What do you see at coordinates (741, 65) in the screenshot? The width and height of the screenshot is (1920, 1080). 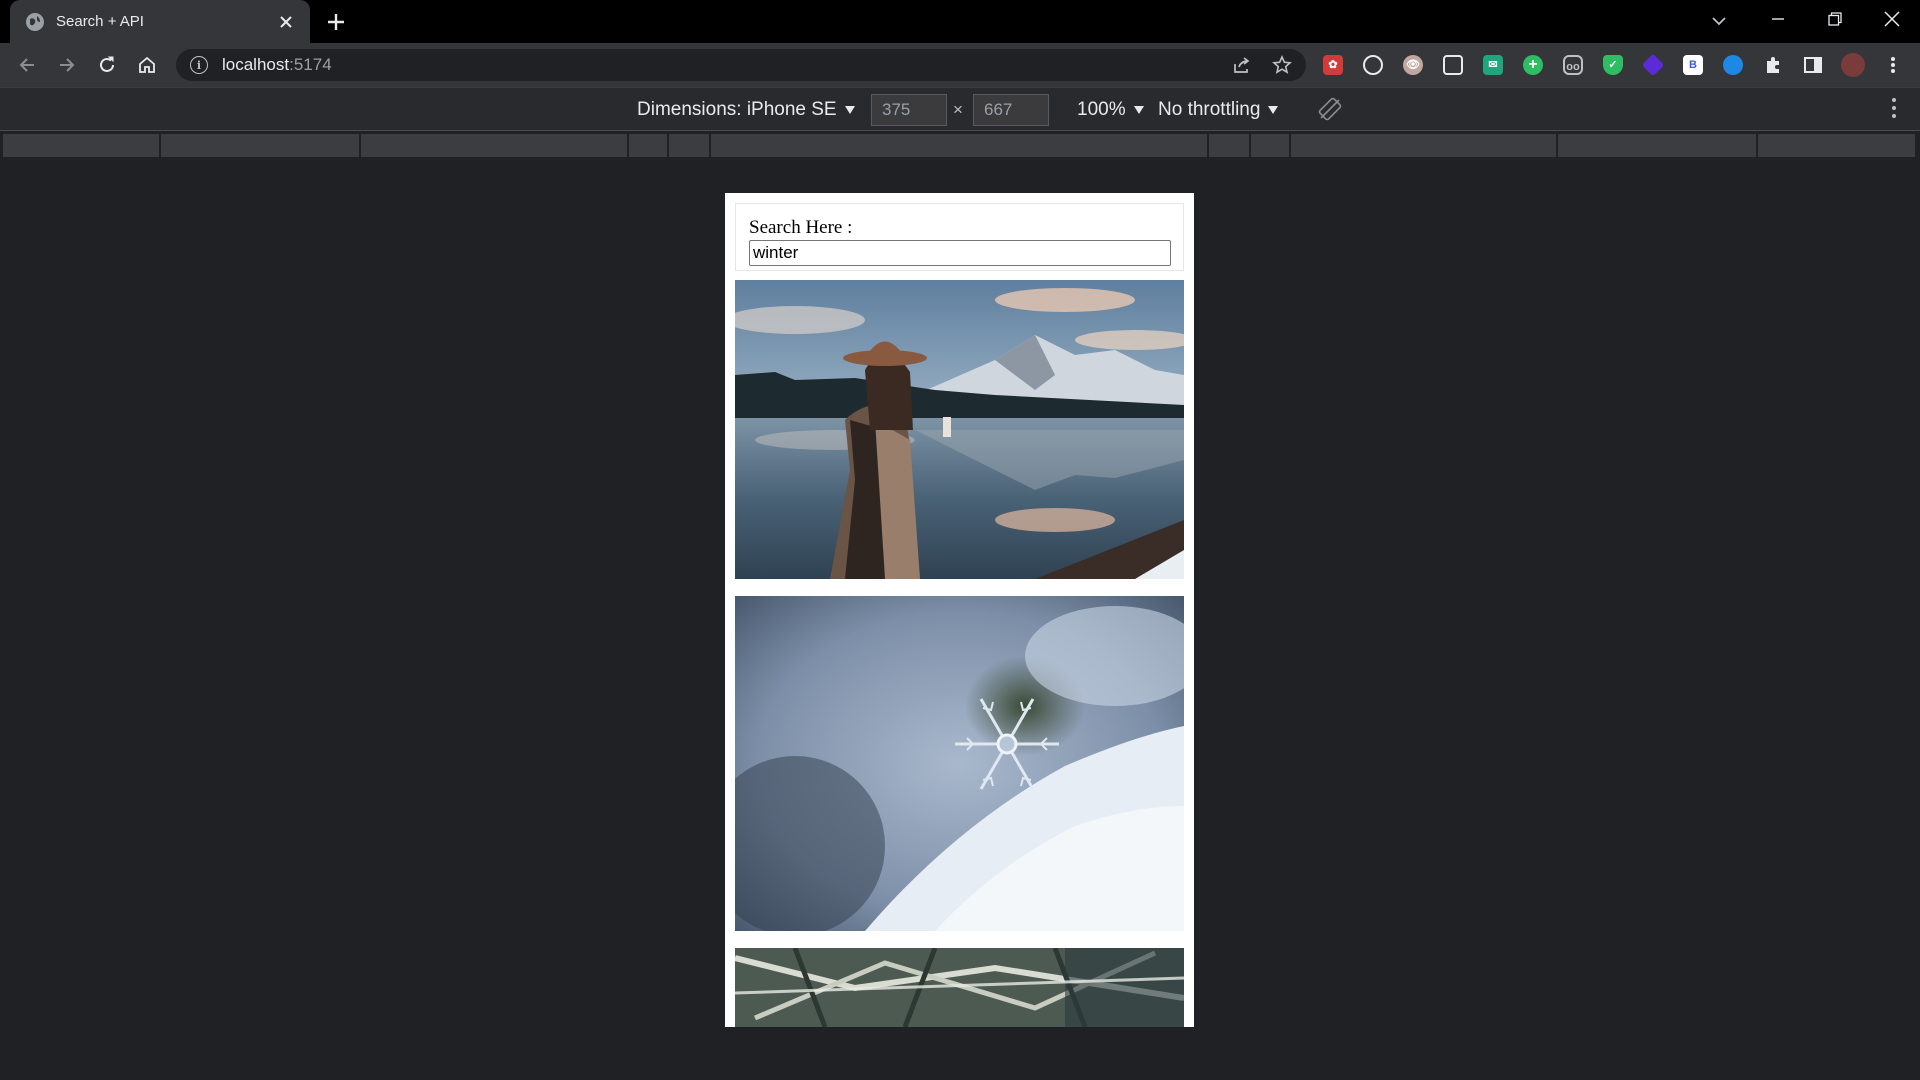 I see `address-bar: i localhost:5174` at bounding box center [741, 65].